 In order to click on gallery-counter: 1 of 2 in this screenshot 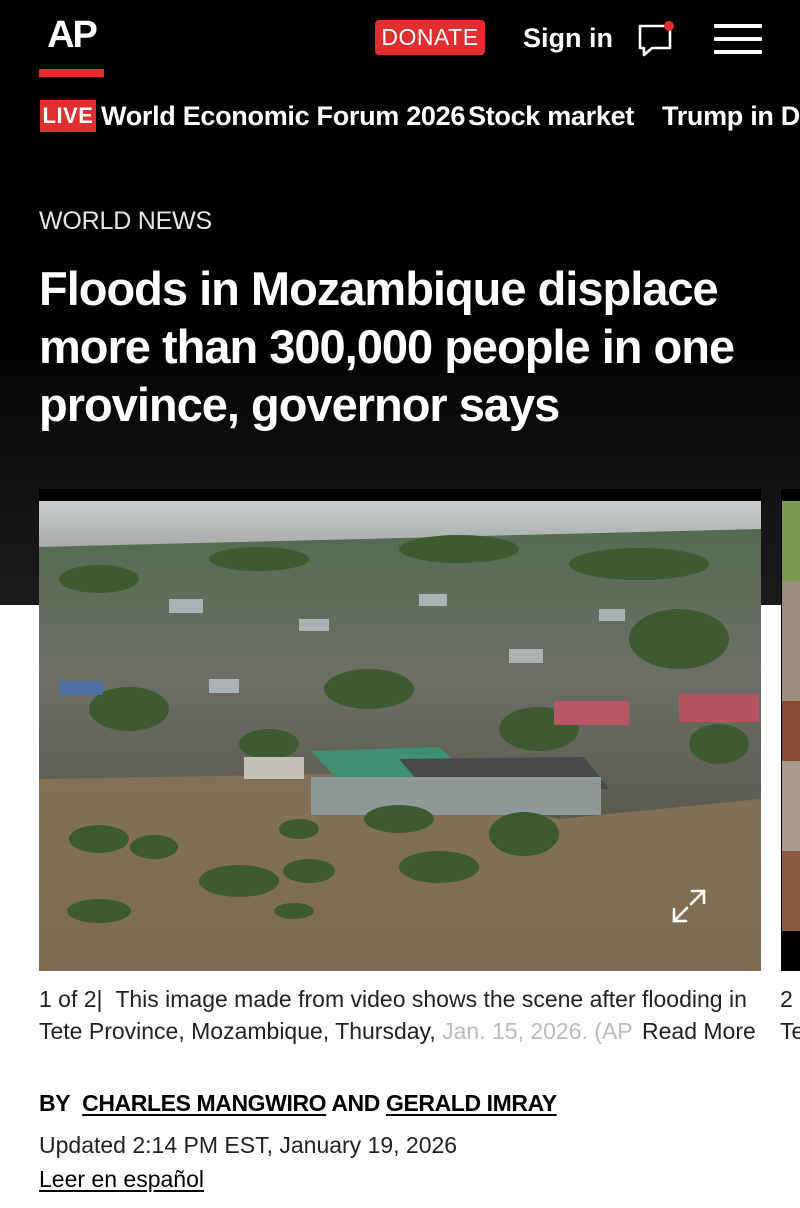, I will do `click(68, 999)`.